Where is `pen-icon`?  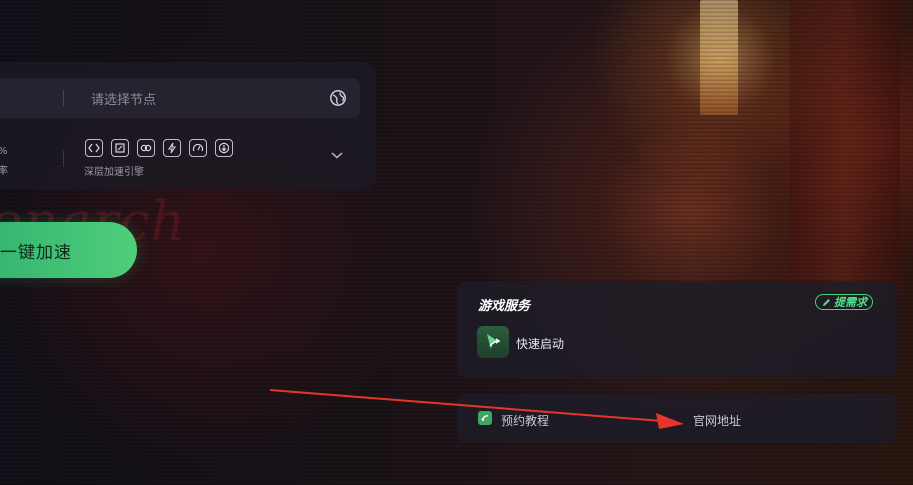
pen-icon is located at coordinates (826, 302).